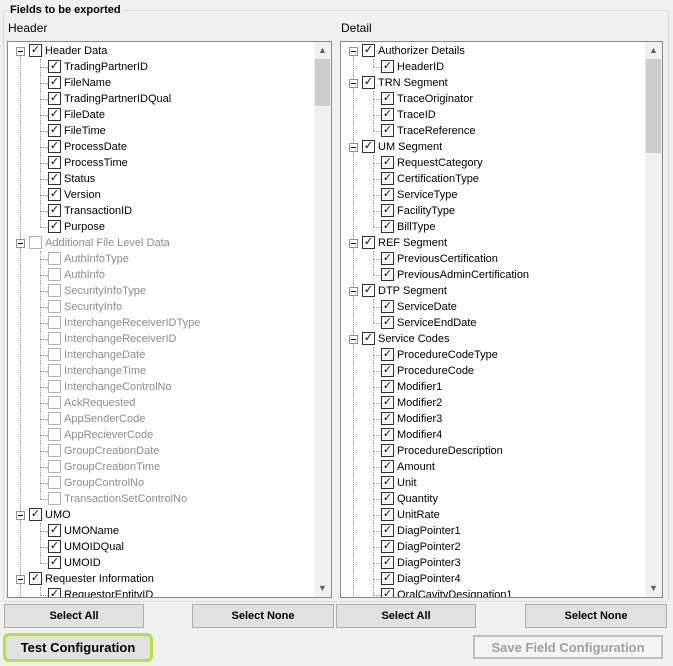 The image size is (673, 666). Describe the element at coordinates (493, 115) in the screenshot. I see `tree-node-traceid: TraceID` at that location.